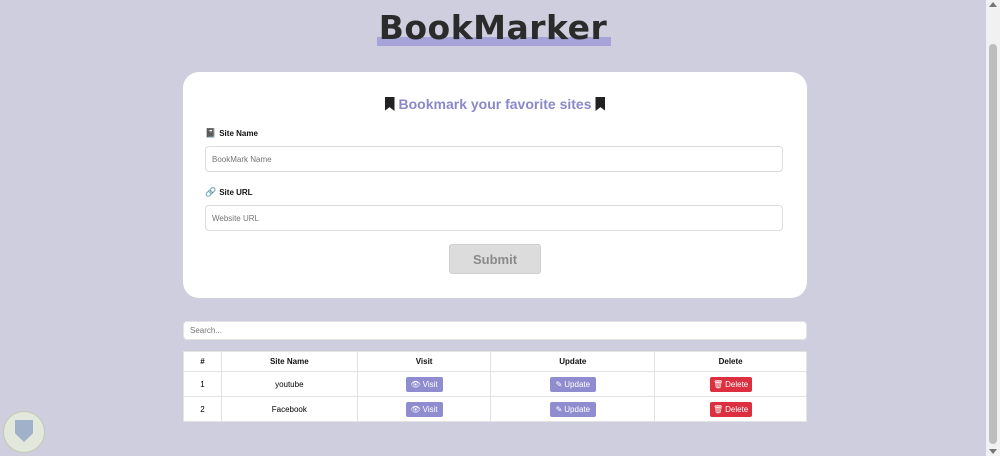  I want to click on site-url-label: 🔗 Site URL, so click(229, 192).